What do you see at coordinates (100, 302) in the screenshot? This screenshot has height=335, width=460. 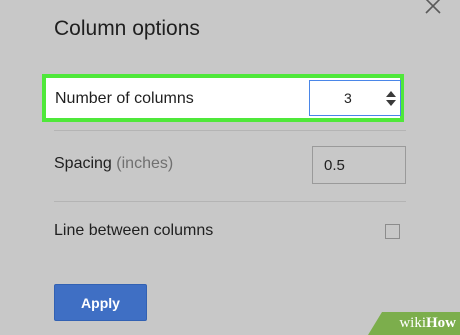 I see `apply-button: Apply` at bounding box center [100, 302].